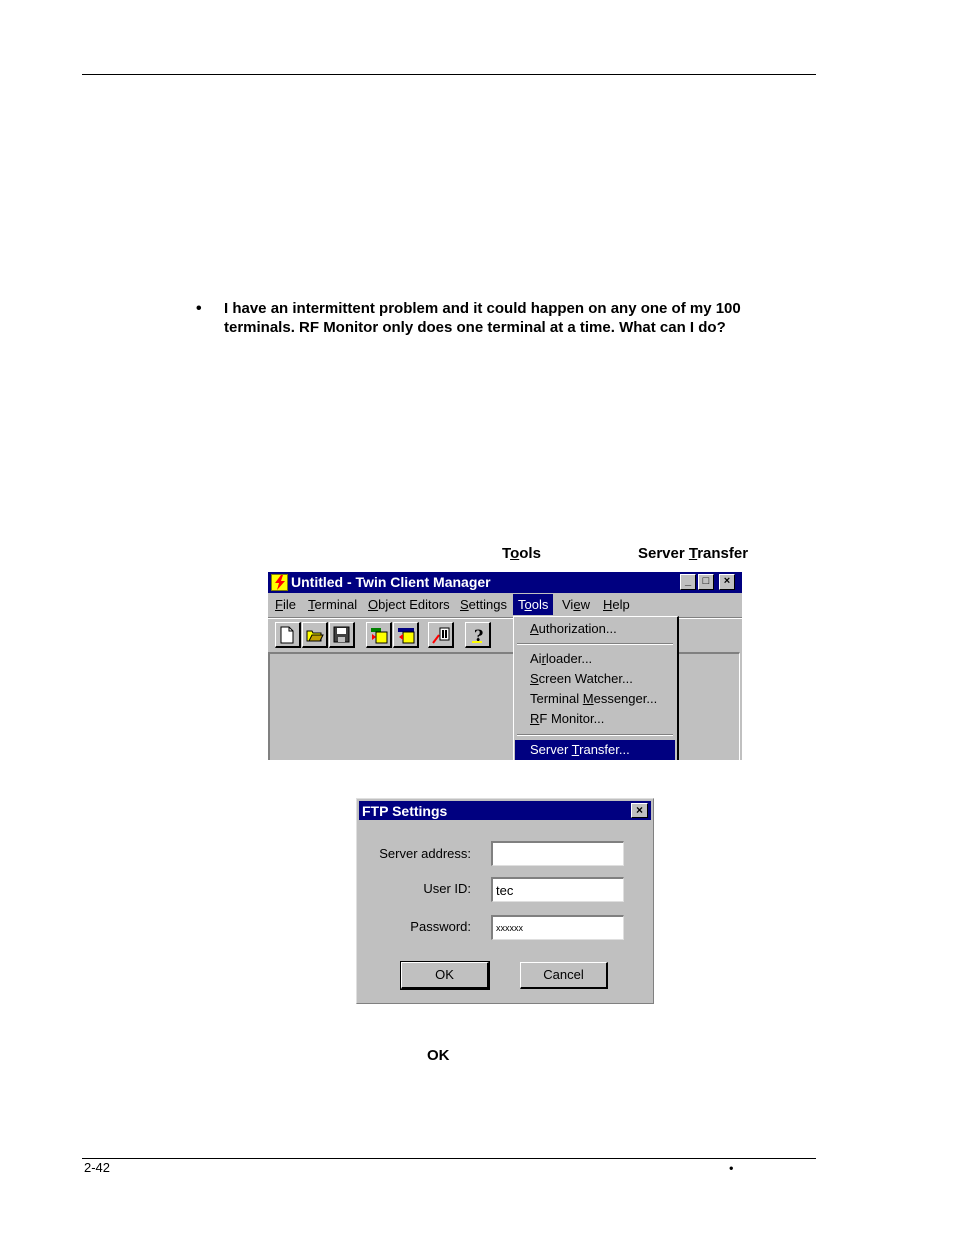 Image resolution: width=954 pixels, height=1235 pixels. I want to click on minimize-icon: _, so click(688, 581).